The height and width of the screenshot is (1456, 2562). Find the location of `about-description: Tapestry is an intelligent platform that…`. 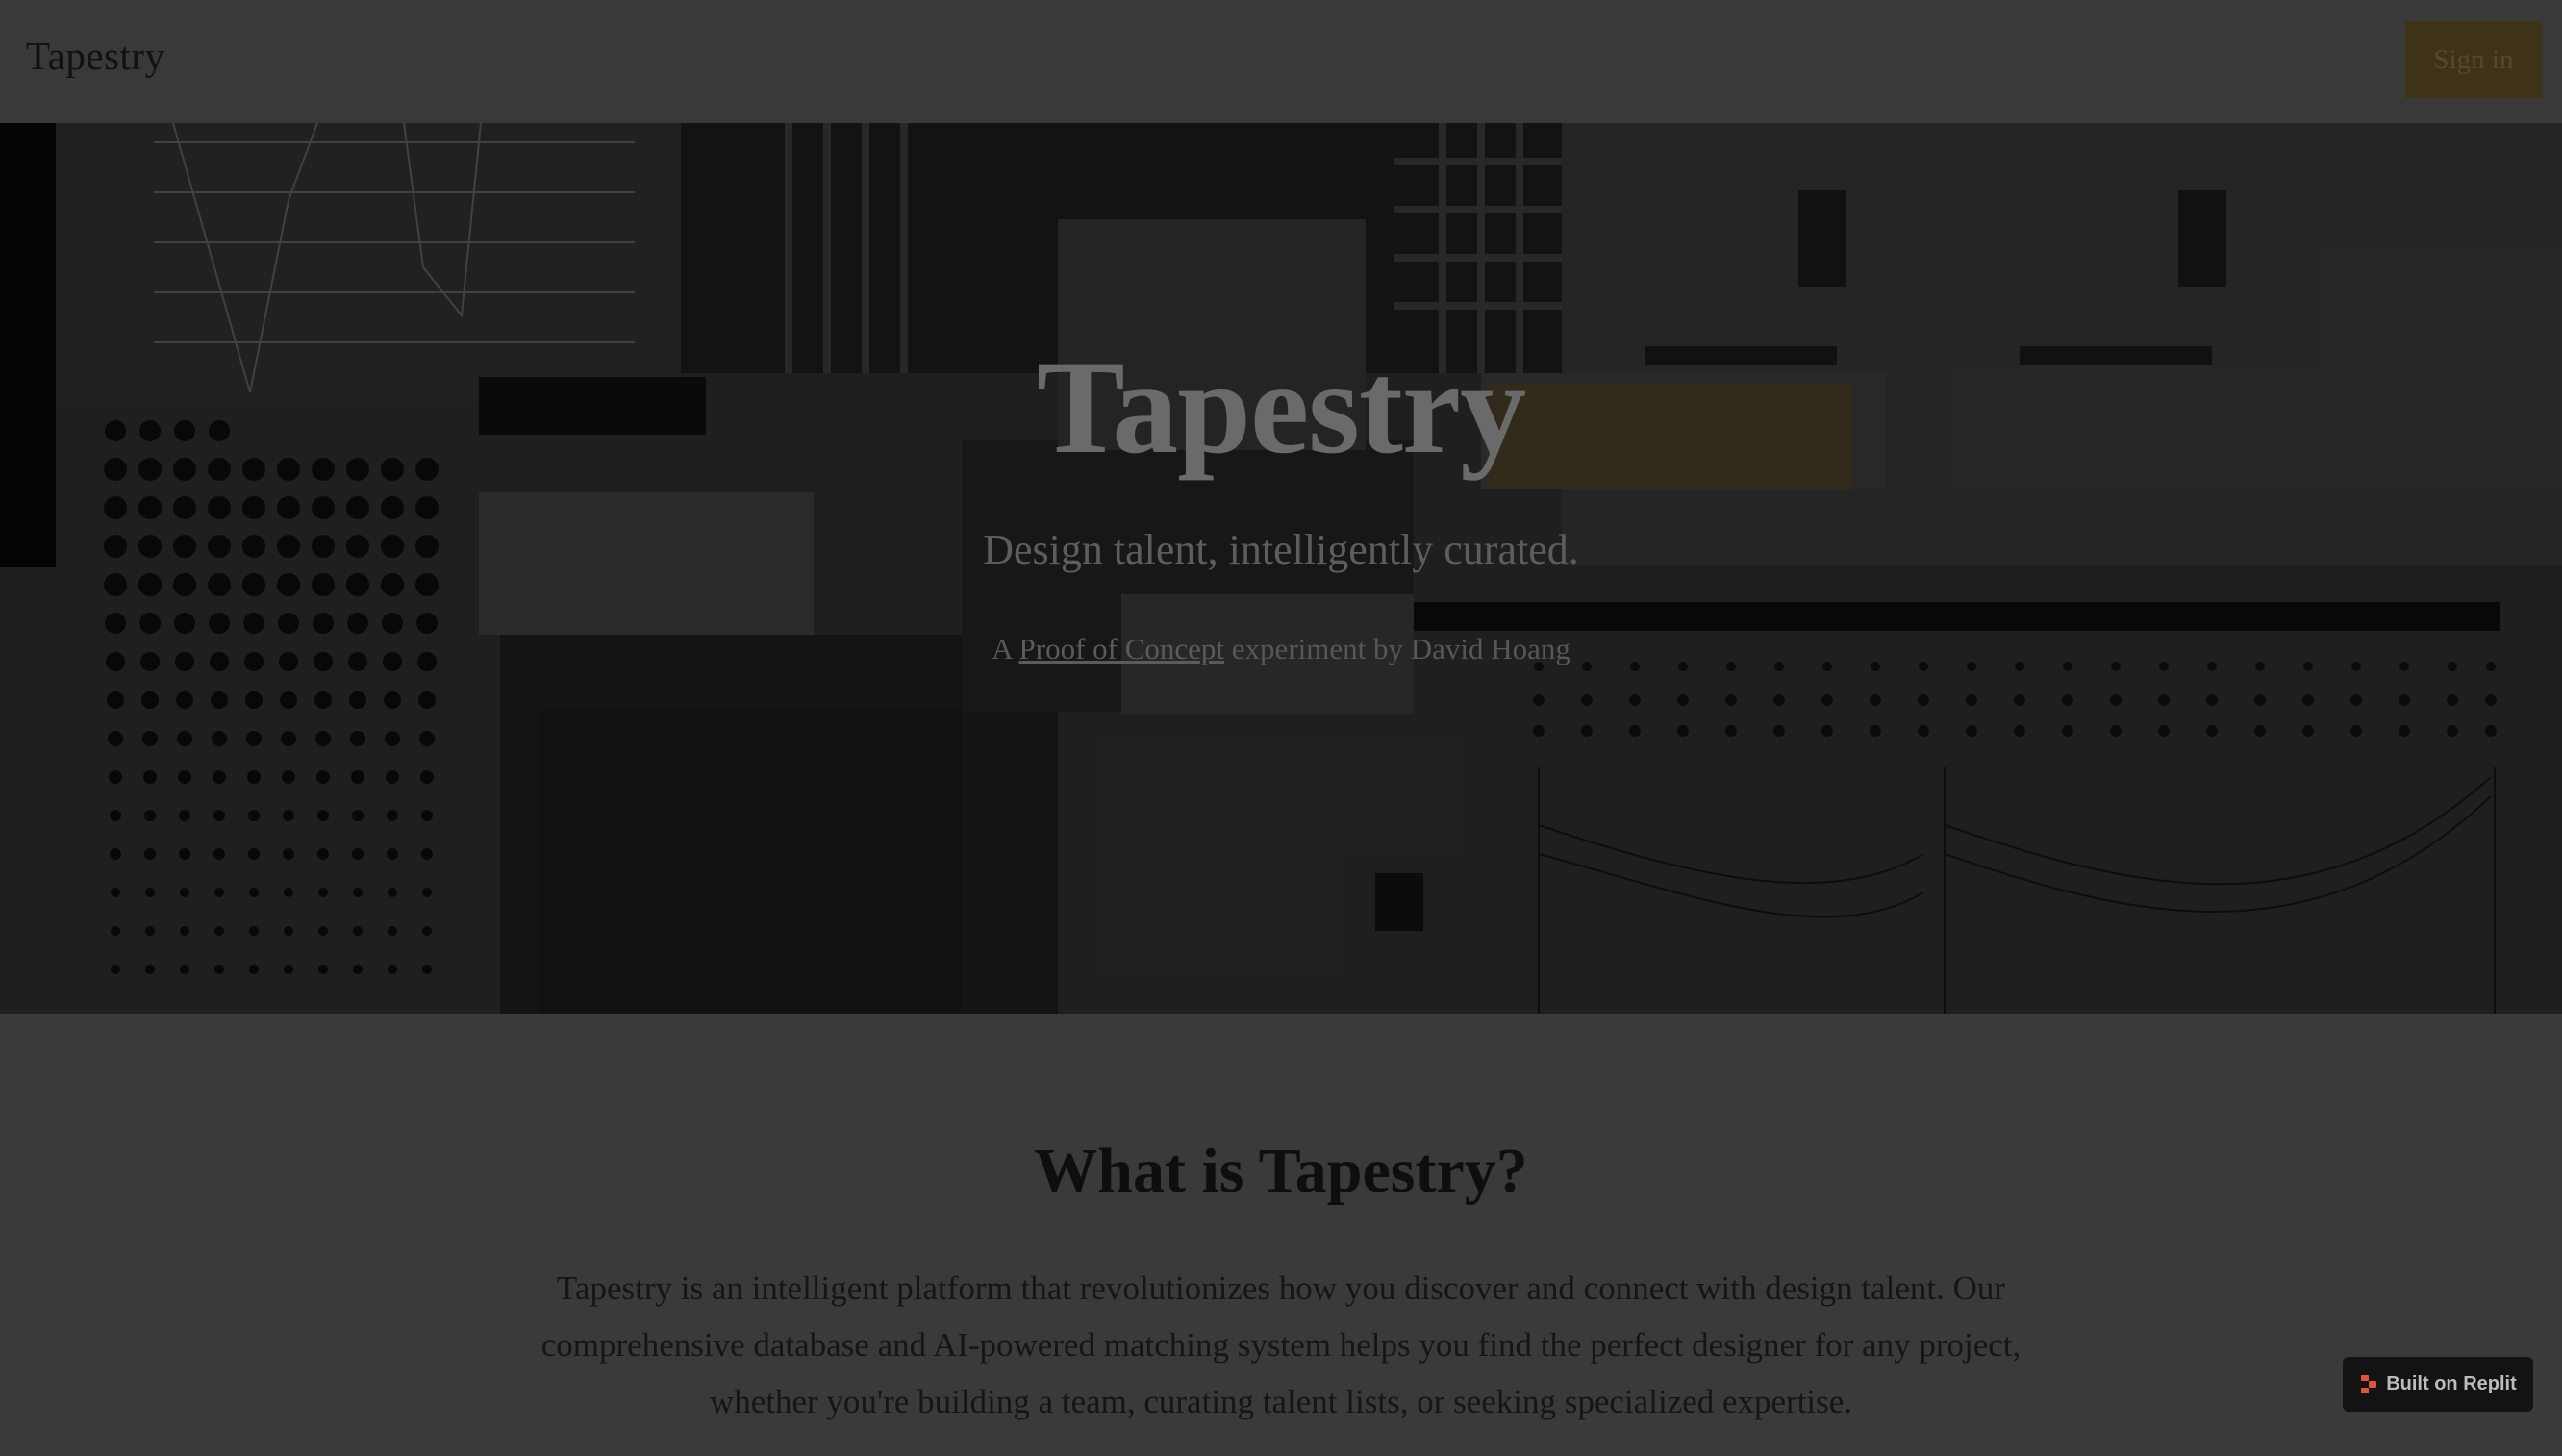

about-description: Tapestry is an intelligent platform that… is located at coordinates (1281, 1344).